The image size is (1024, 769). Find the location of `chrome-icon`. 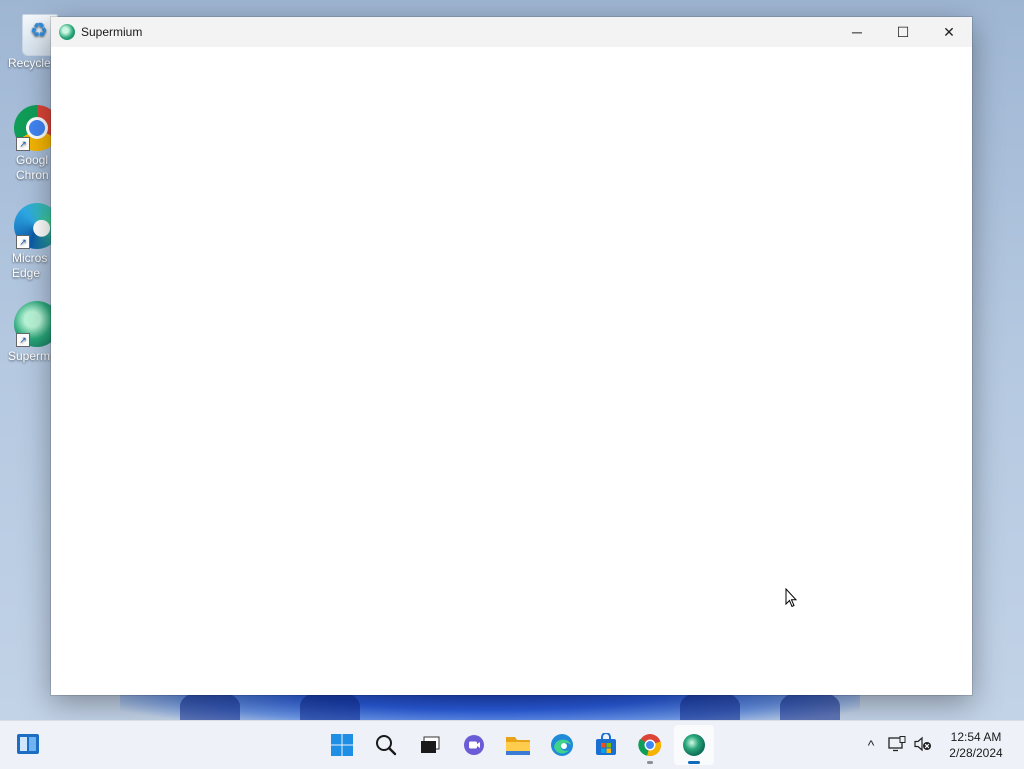

chrome-icon is located at coordinates (650, 745).